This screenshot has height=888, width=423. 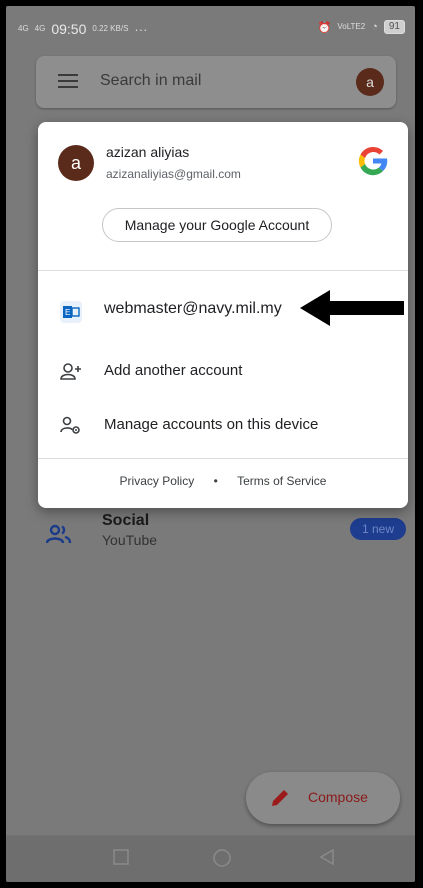 I want to click on network-speed: 0.22 KB/S, so click(x=110, y=28).